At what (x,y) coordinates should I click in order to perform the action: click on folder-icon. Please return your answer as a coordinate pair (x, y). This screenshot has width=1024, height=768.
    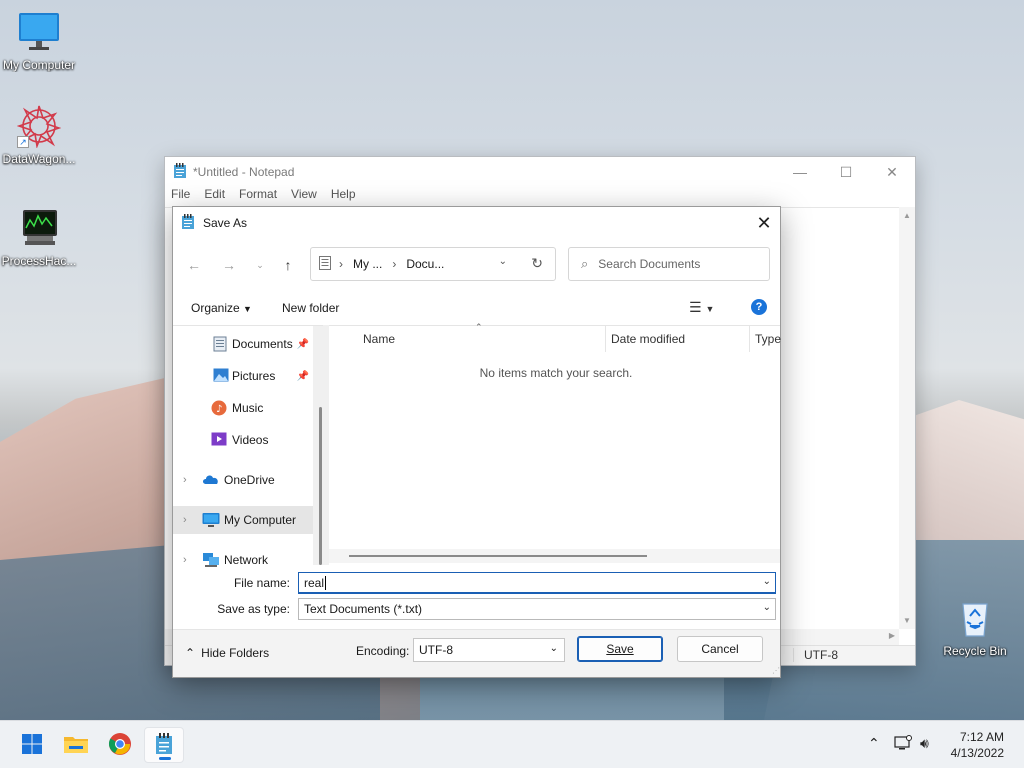
    Looking at the image, I should click on (76, 745).